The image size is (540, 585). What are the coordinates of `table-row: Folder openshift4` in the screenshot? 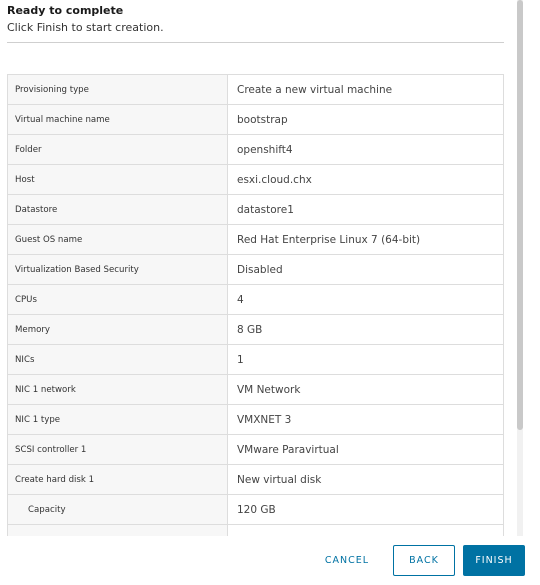 It's located at (255, 149).